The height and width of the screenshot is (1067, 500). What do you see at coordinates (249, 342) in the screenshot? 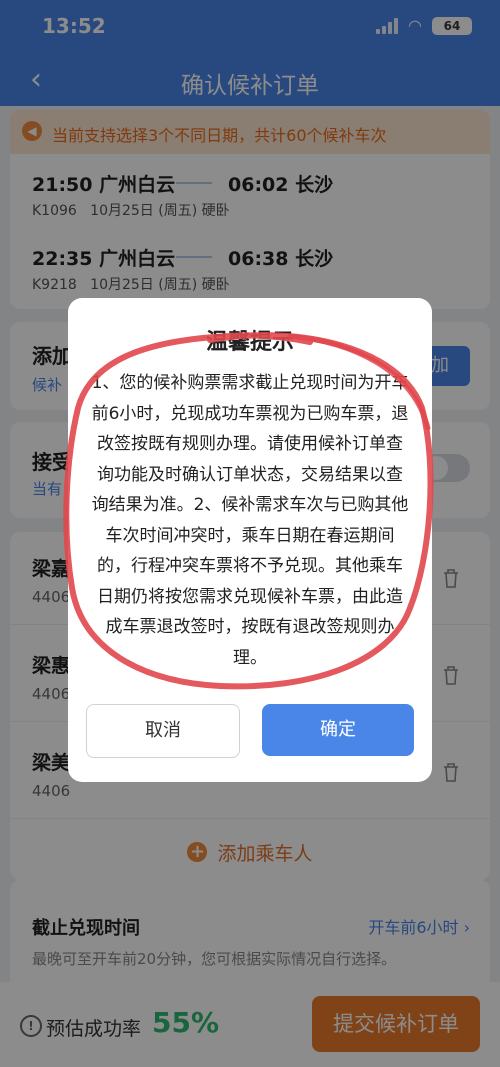
I see `modal-title: 温馨提示` at bounding box center [249, 342].